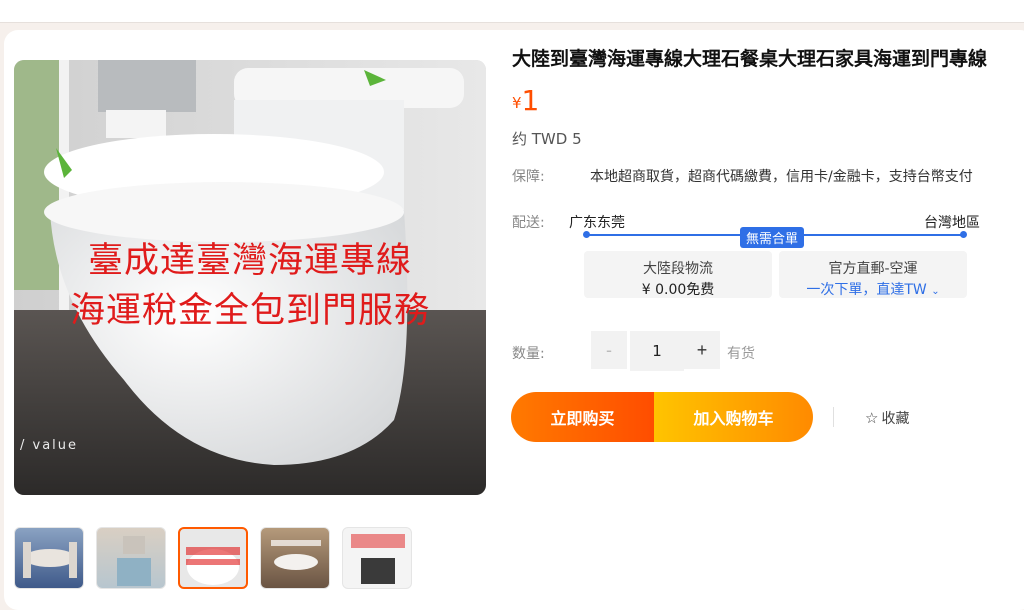 This screenshot has height=610, width=1024. What do you see at coordinates (873, 269) in the screenshot?
I see `official-shipping-title: 官方直郵-空運` at bounding box center [873, 269].